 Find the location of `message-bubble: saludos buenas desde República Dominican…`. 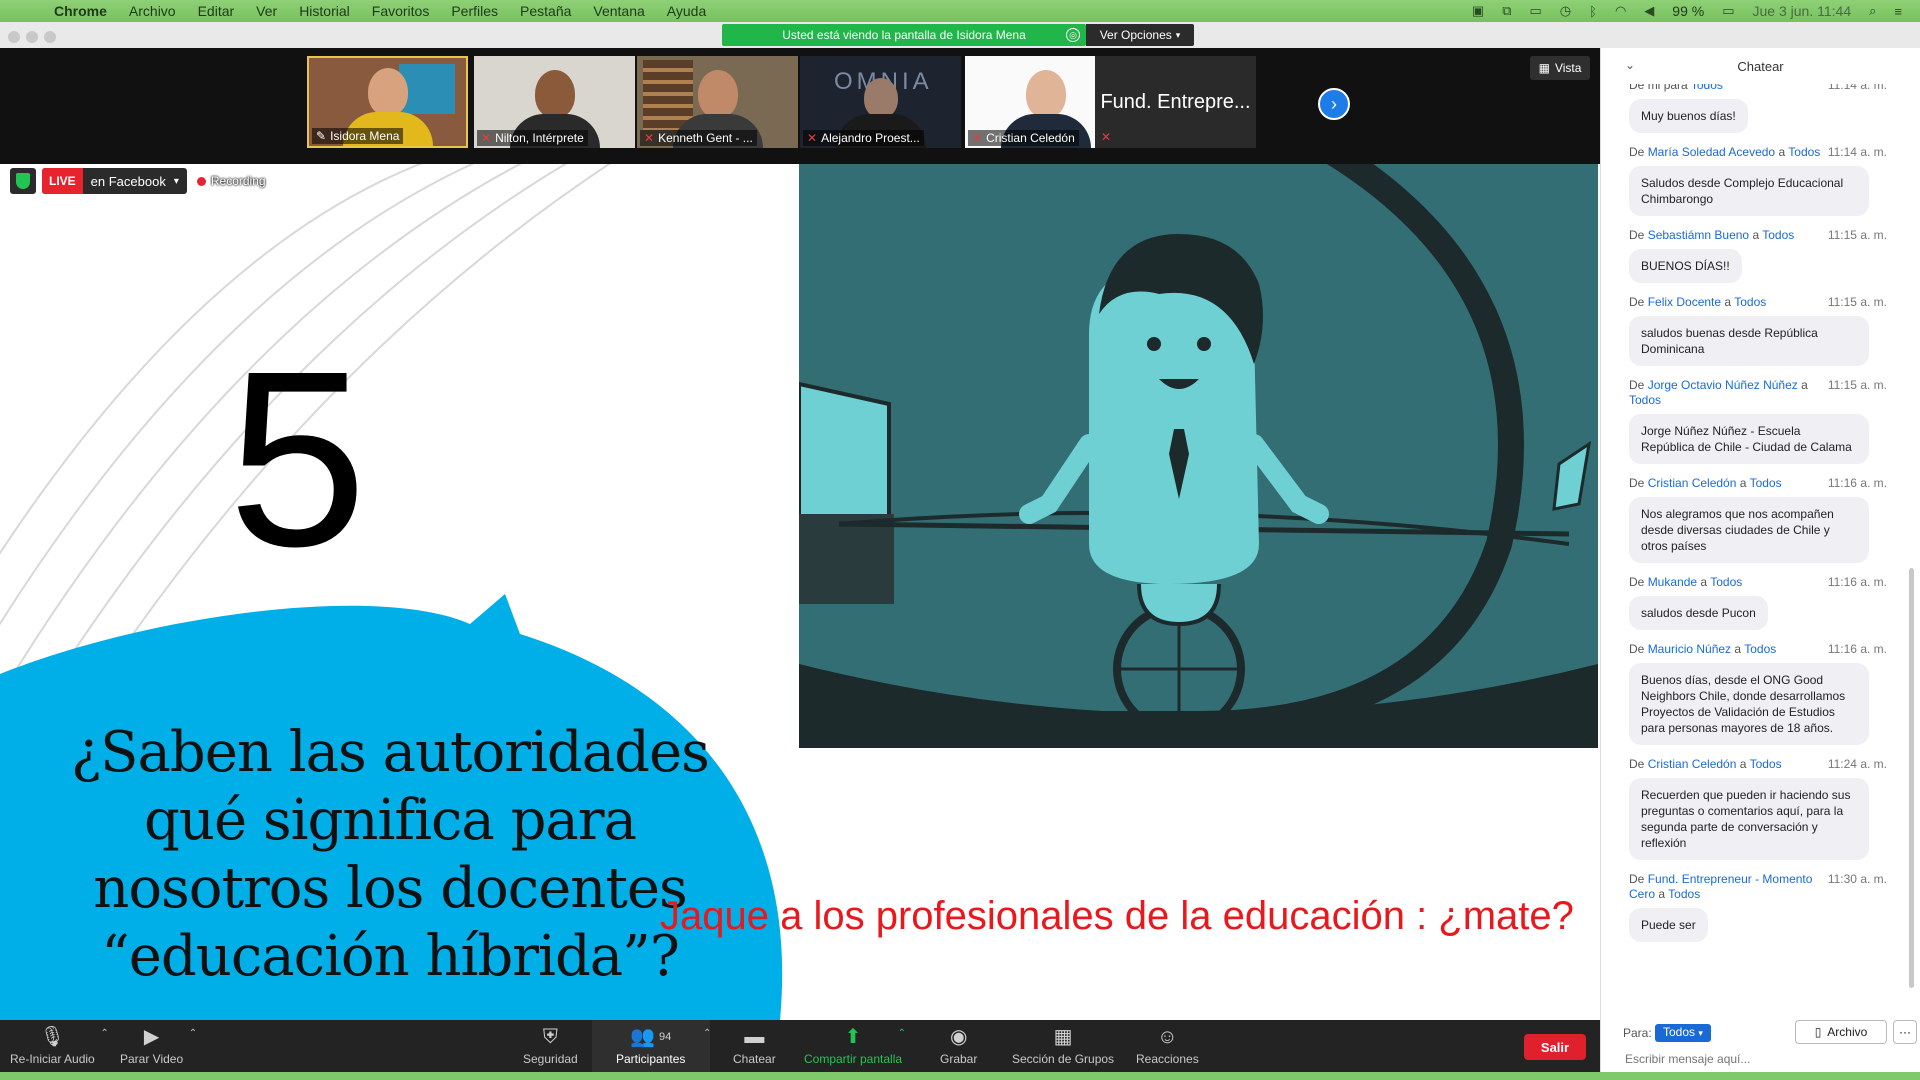

message-bubble: saludos buenas desde República Dominican… is located at coordinates (1749, 341).